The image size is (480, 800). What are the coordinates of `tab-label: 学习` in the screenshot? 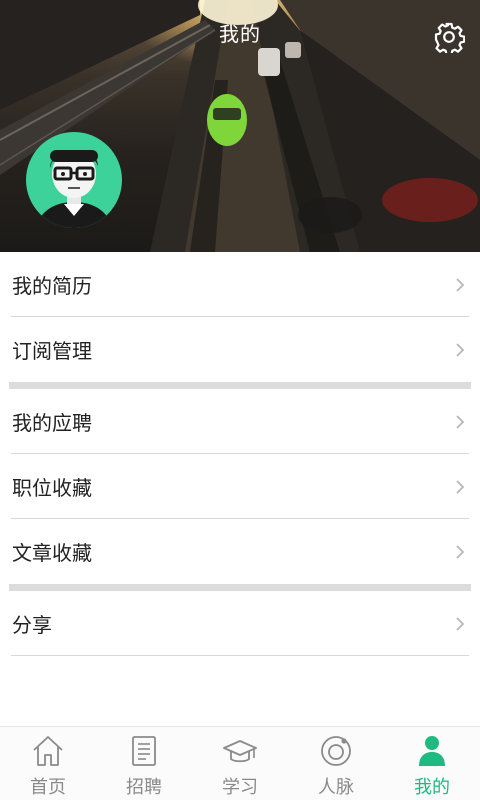 It's located at (240, 787).